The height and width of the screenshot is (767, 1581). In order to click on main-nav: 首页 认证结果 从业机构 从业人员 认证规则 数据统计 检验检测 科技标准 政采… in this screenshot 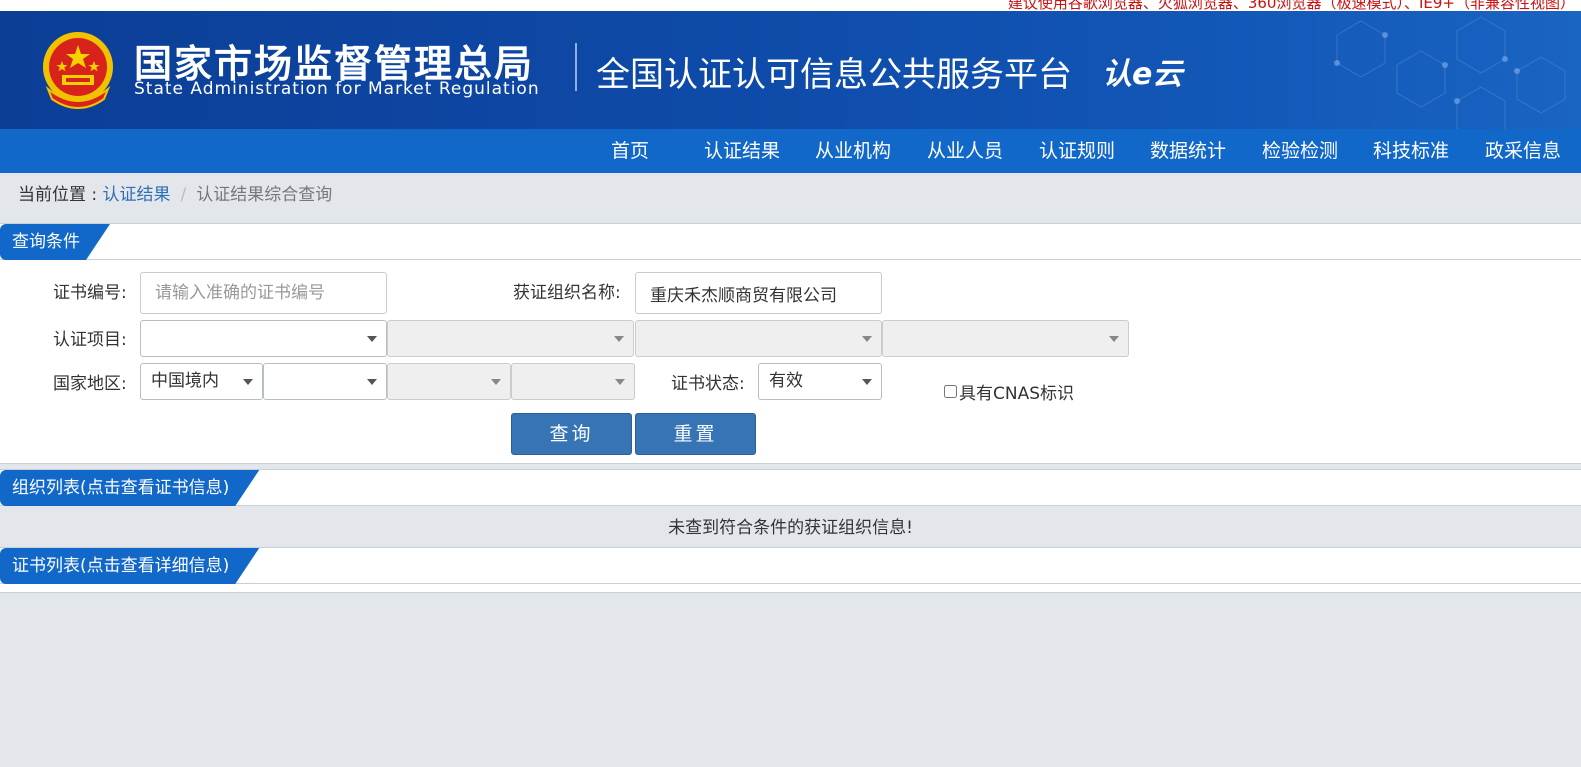, I will do `click(790, 151)`.